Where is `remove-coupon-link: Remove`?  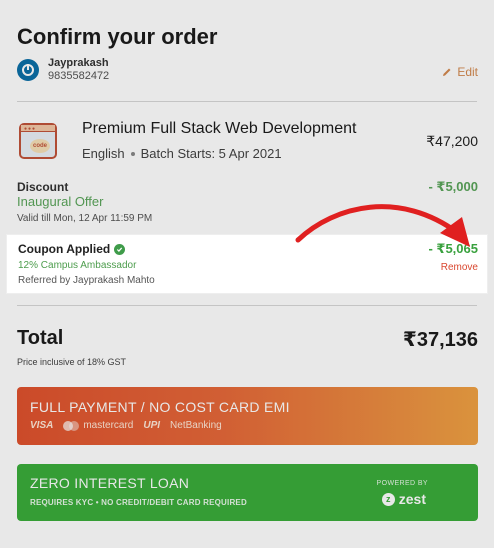 remove-coupon-link: Remove is located at coordinates (459, 267).